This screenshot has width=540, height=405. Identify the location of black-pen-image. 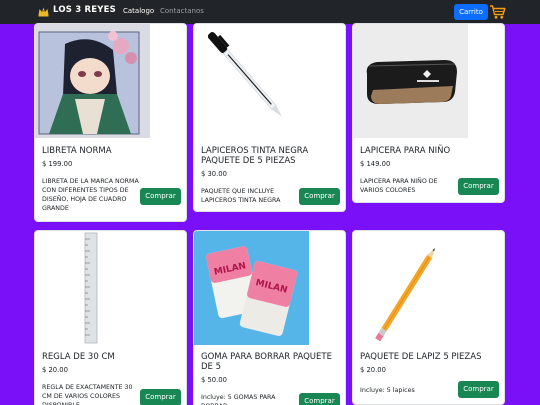
(251, 81).